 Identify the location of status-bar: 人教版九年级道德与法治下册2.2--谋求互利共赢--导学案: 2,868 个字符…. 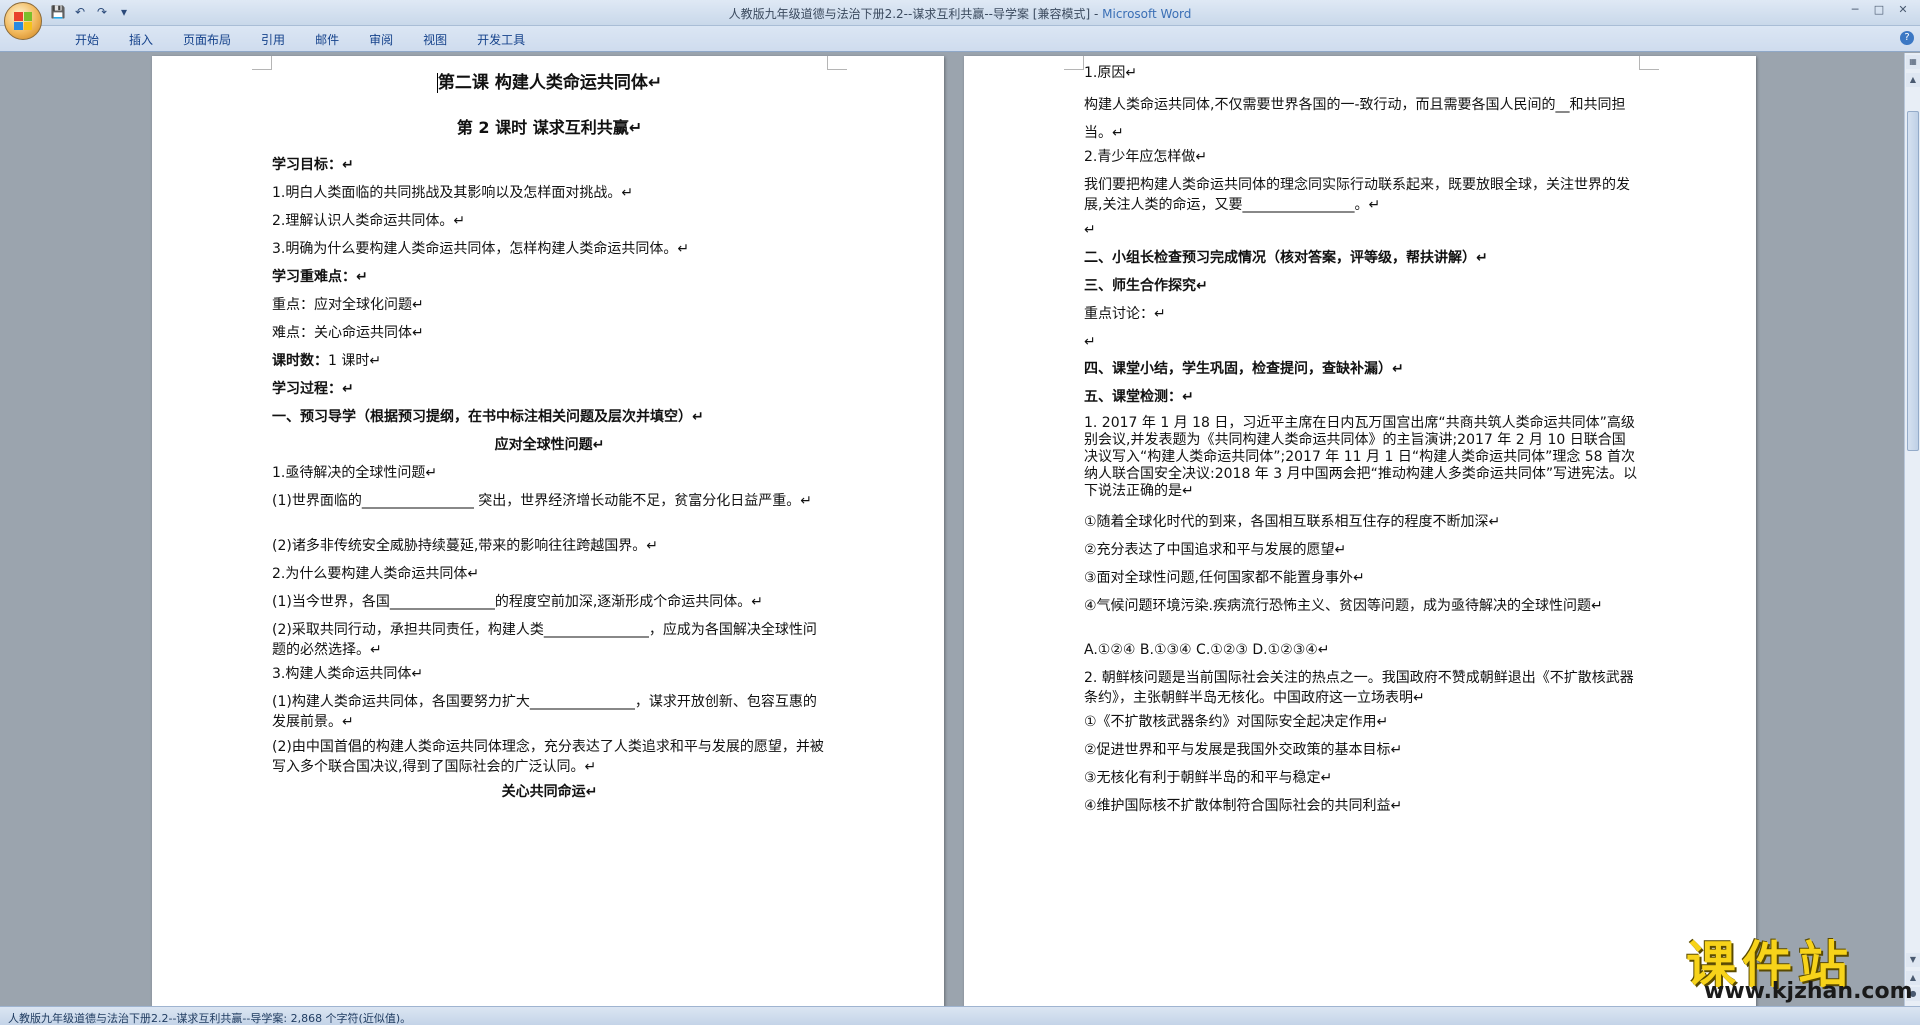
(960, 1015).